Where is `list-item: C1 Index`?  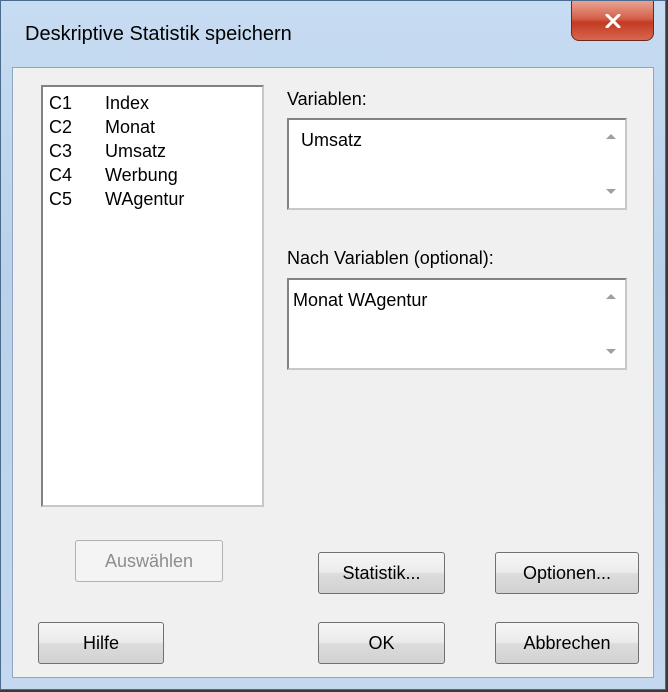
list-item: C1 Index is located at coordinates (155, 103).